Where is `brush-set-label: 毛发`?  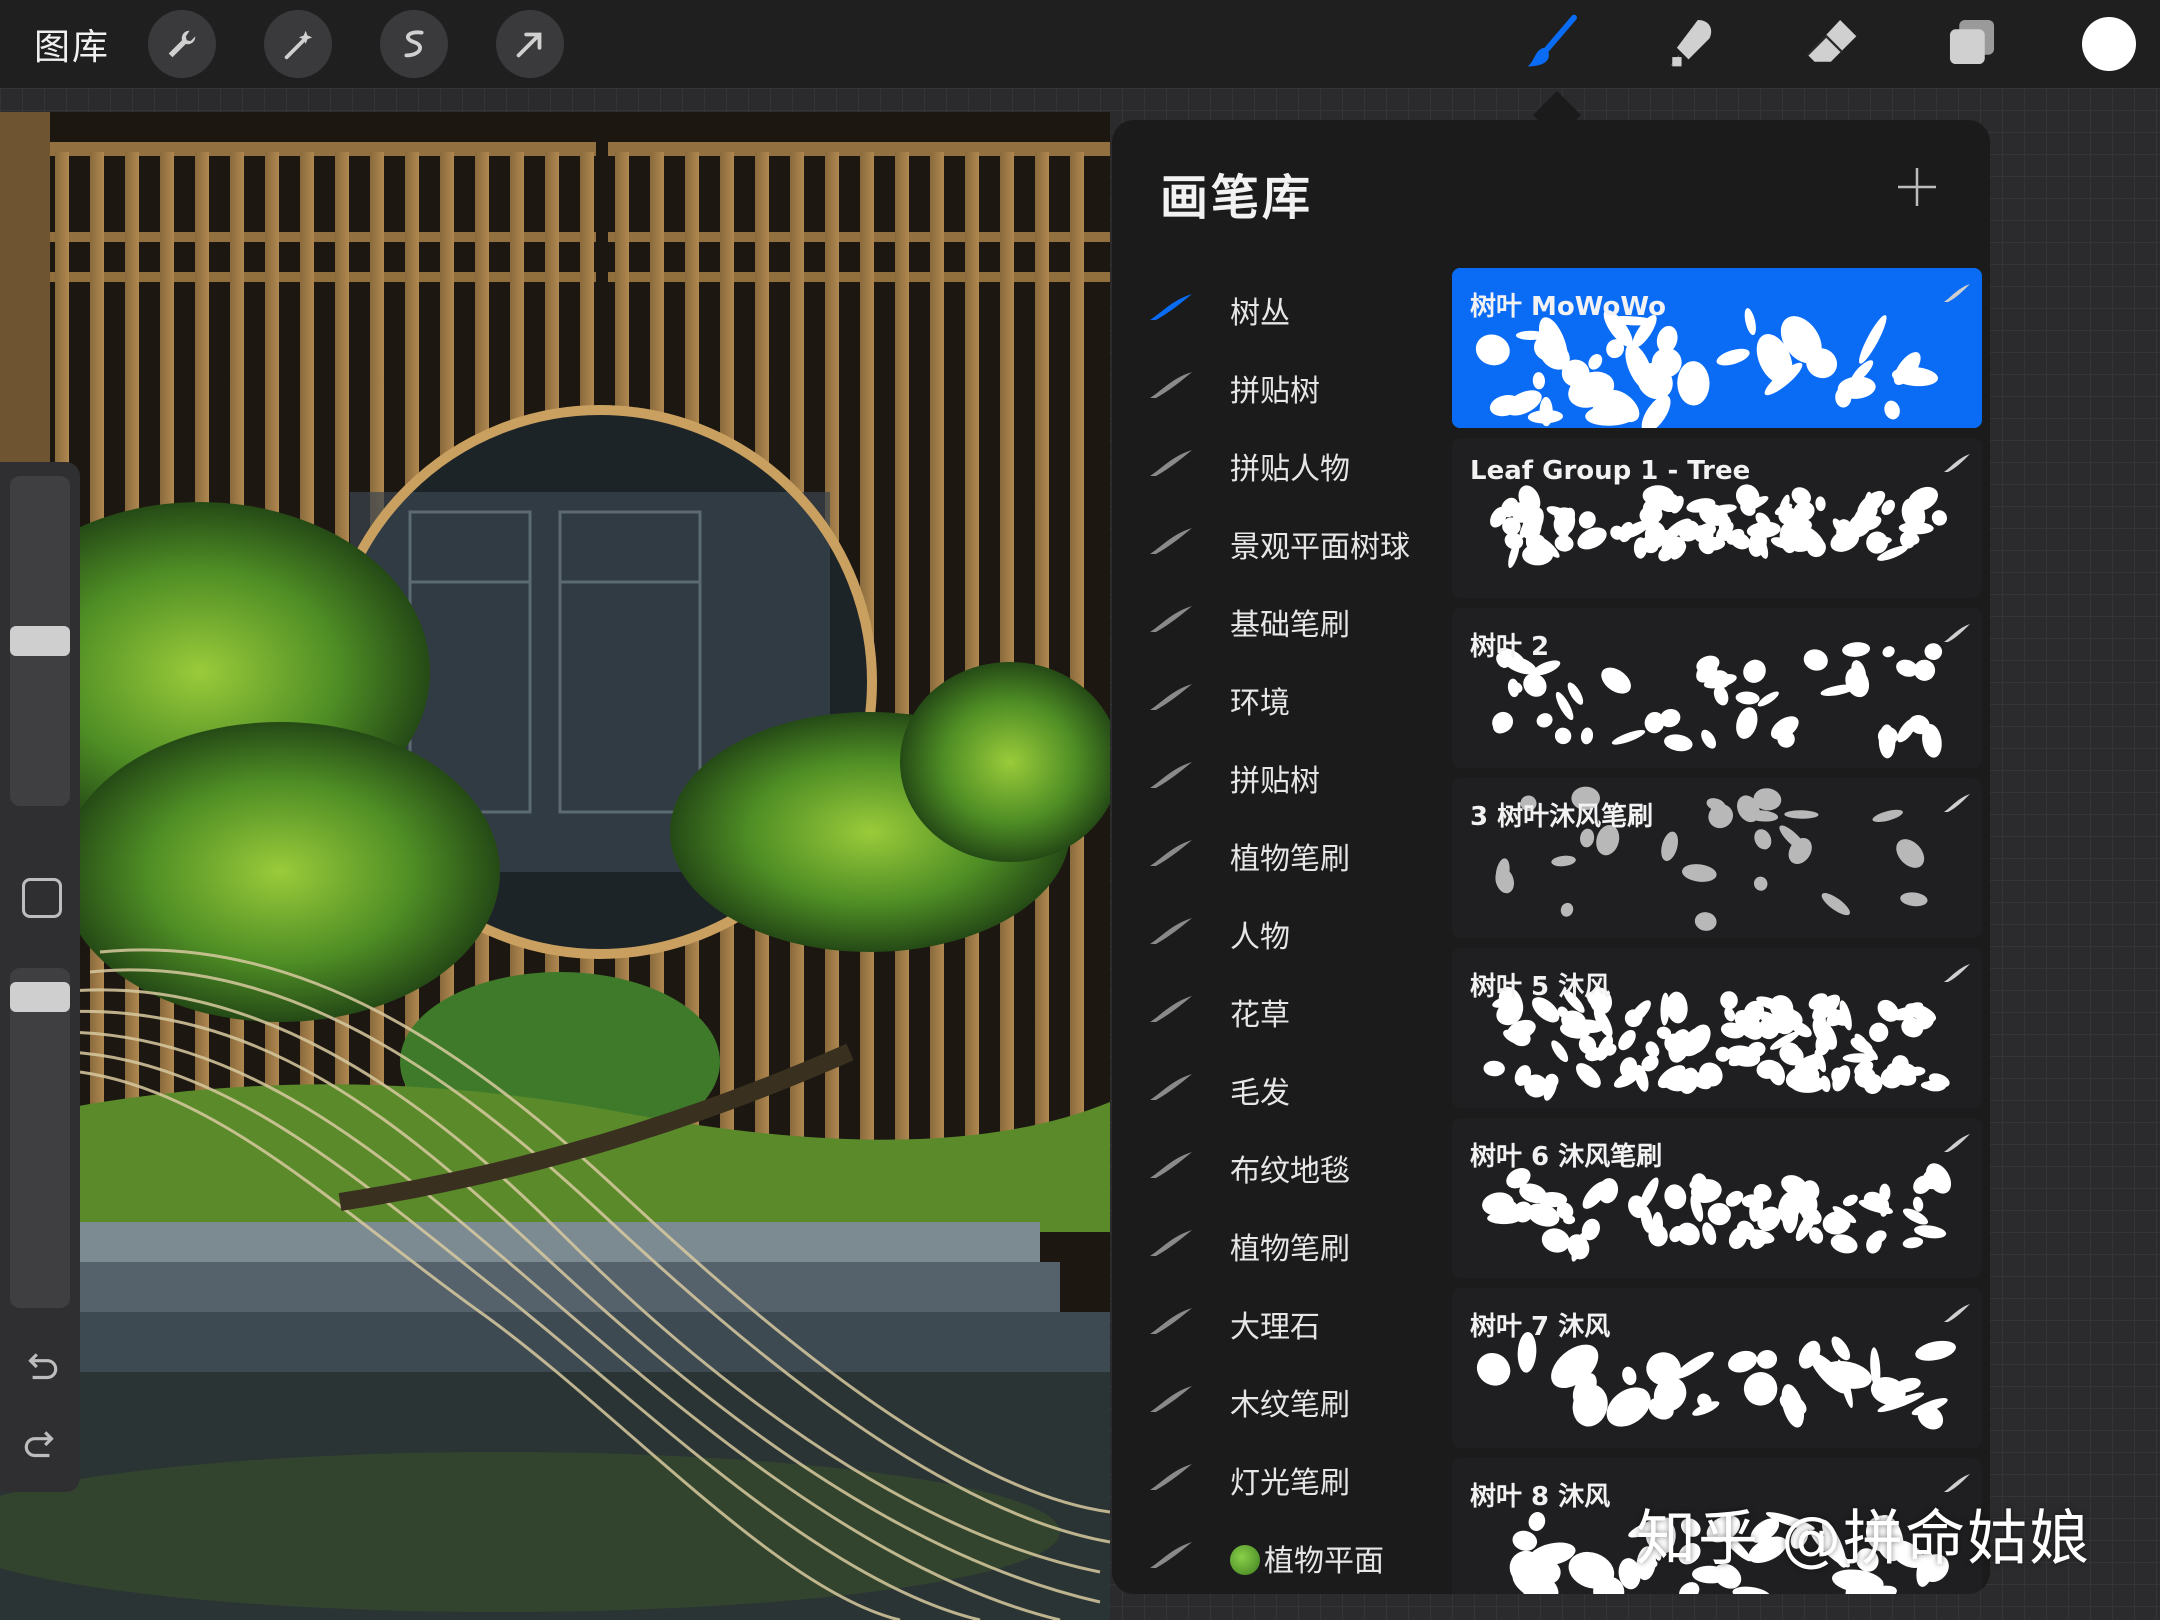 brush-set-label: 毛发 is located at coordinates (1260, 1093).